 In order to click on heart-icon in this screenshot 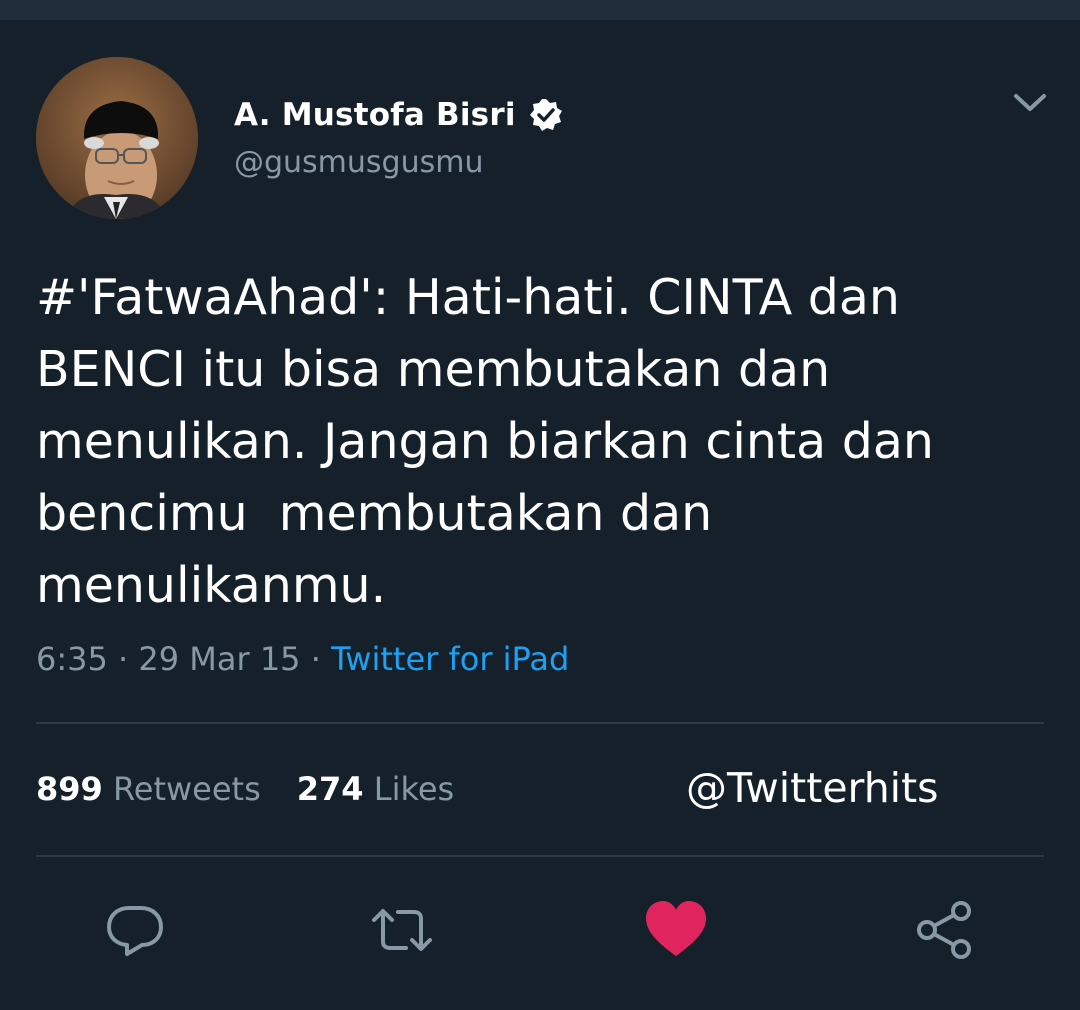, I will do `click(676, 928)`.